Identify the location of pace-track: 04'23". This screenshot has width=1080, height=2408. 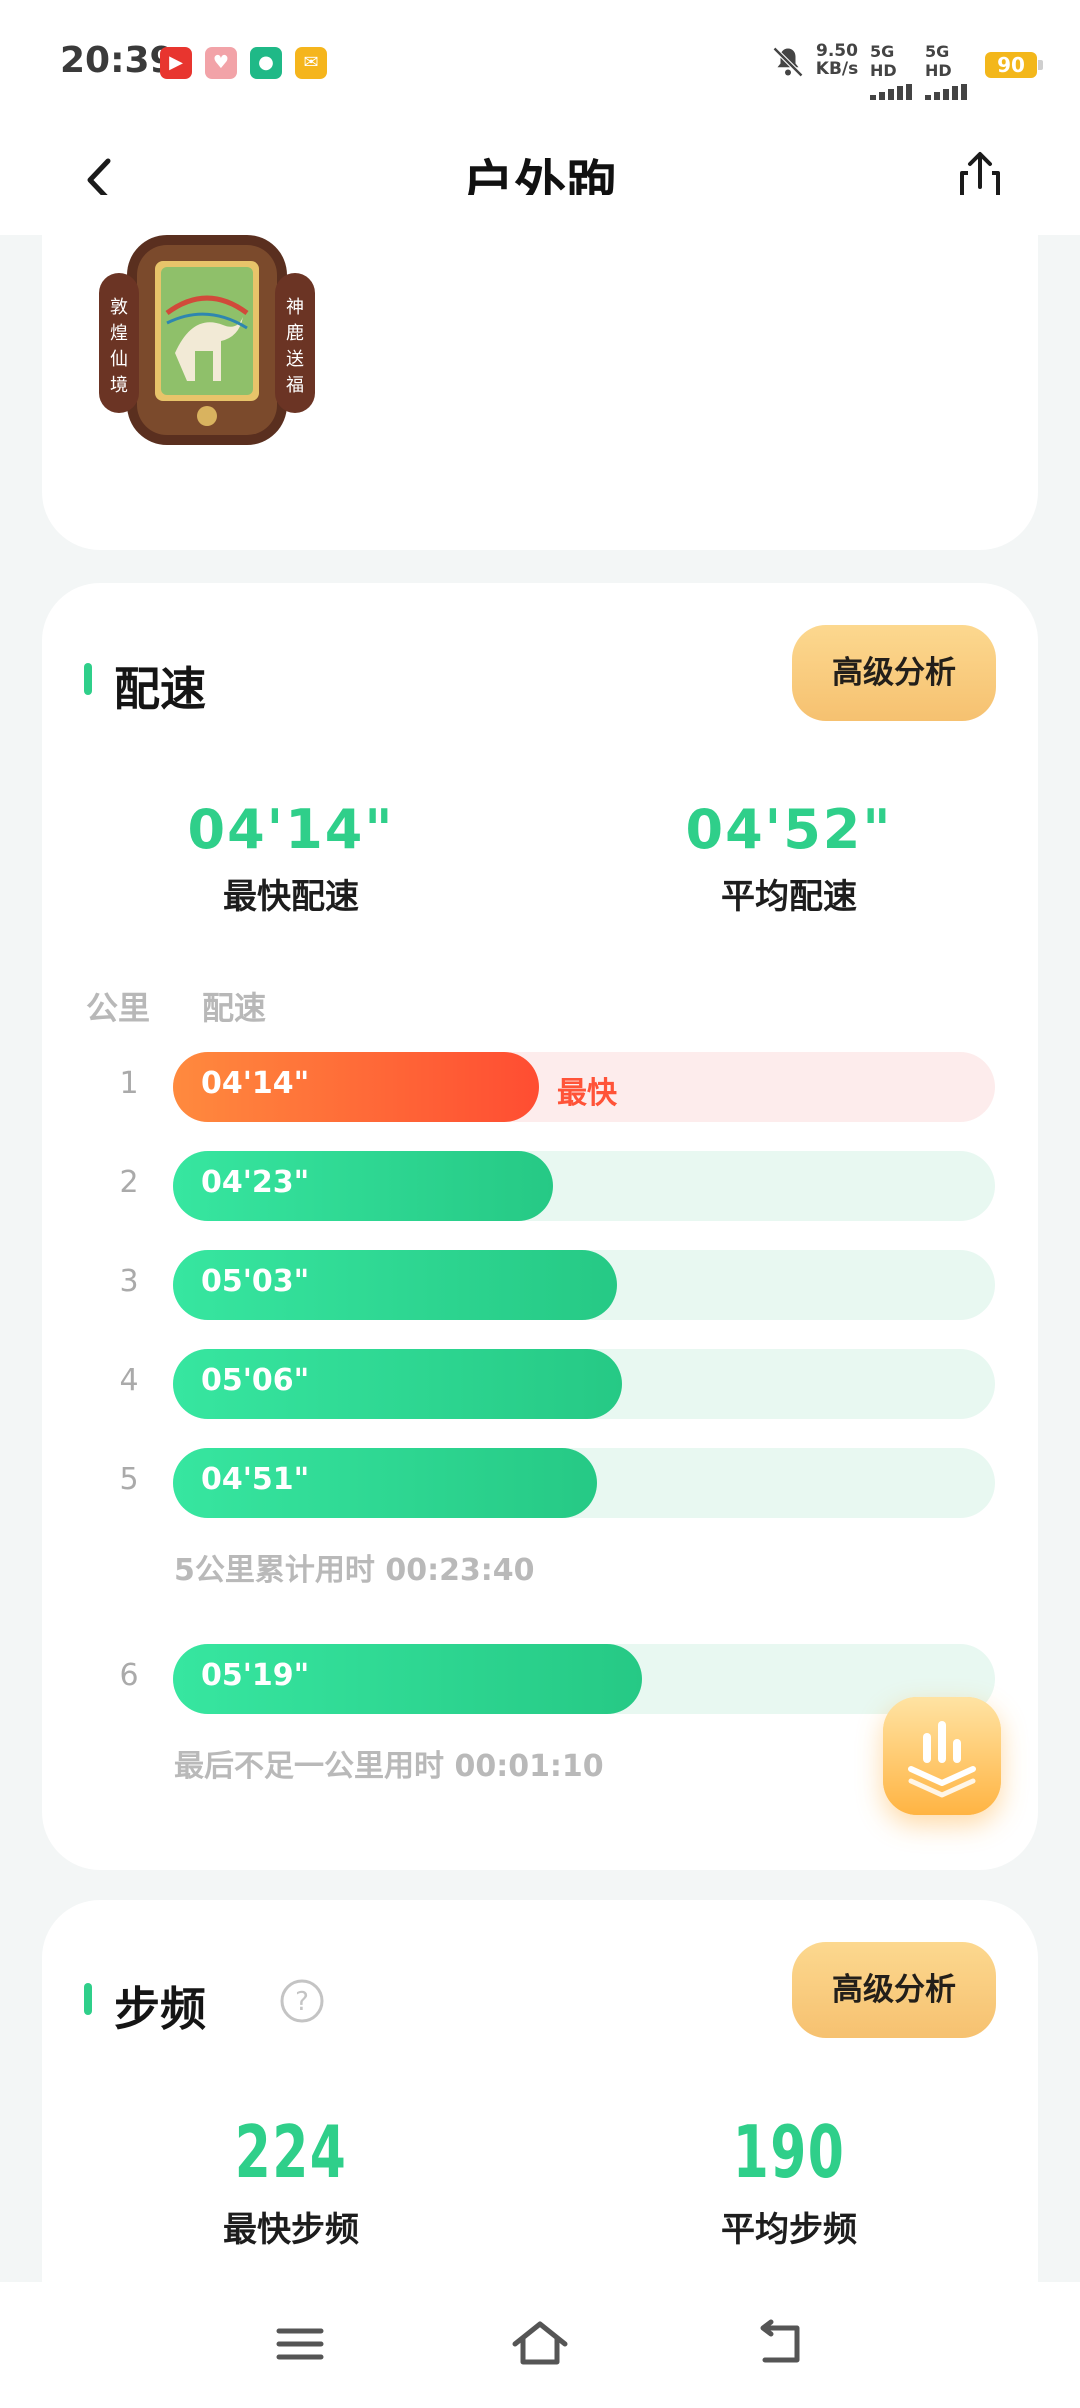
(584, 1186).